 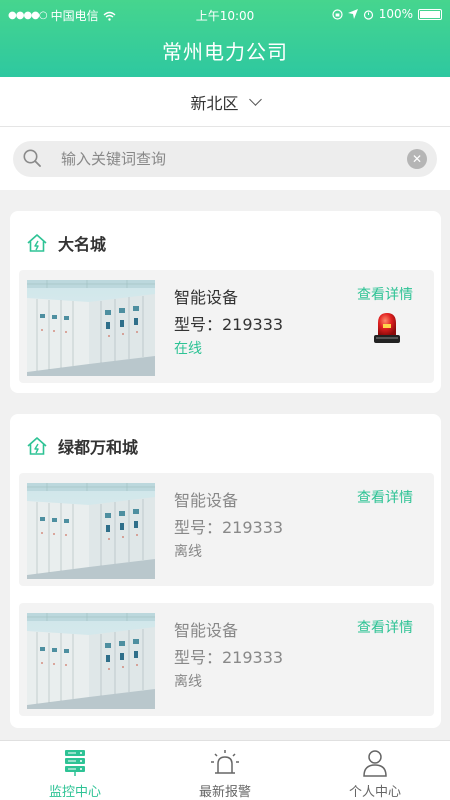 What do you see at coordinates (82, 244) in the screenshot?
I see `station-name: 大名城` at bounding box center [82, 244].